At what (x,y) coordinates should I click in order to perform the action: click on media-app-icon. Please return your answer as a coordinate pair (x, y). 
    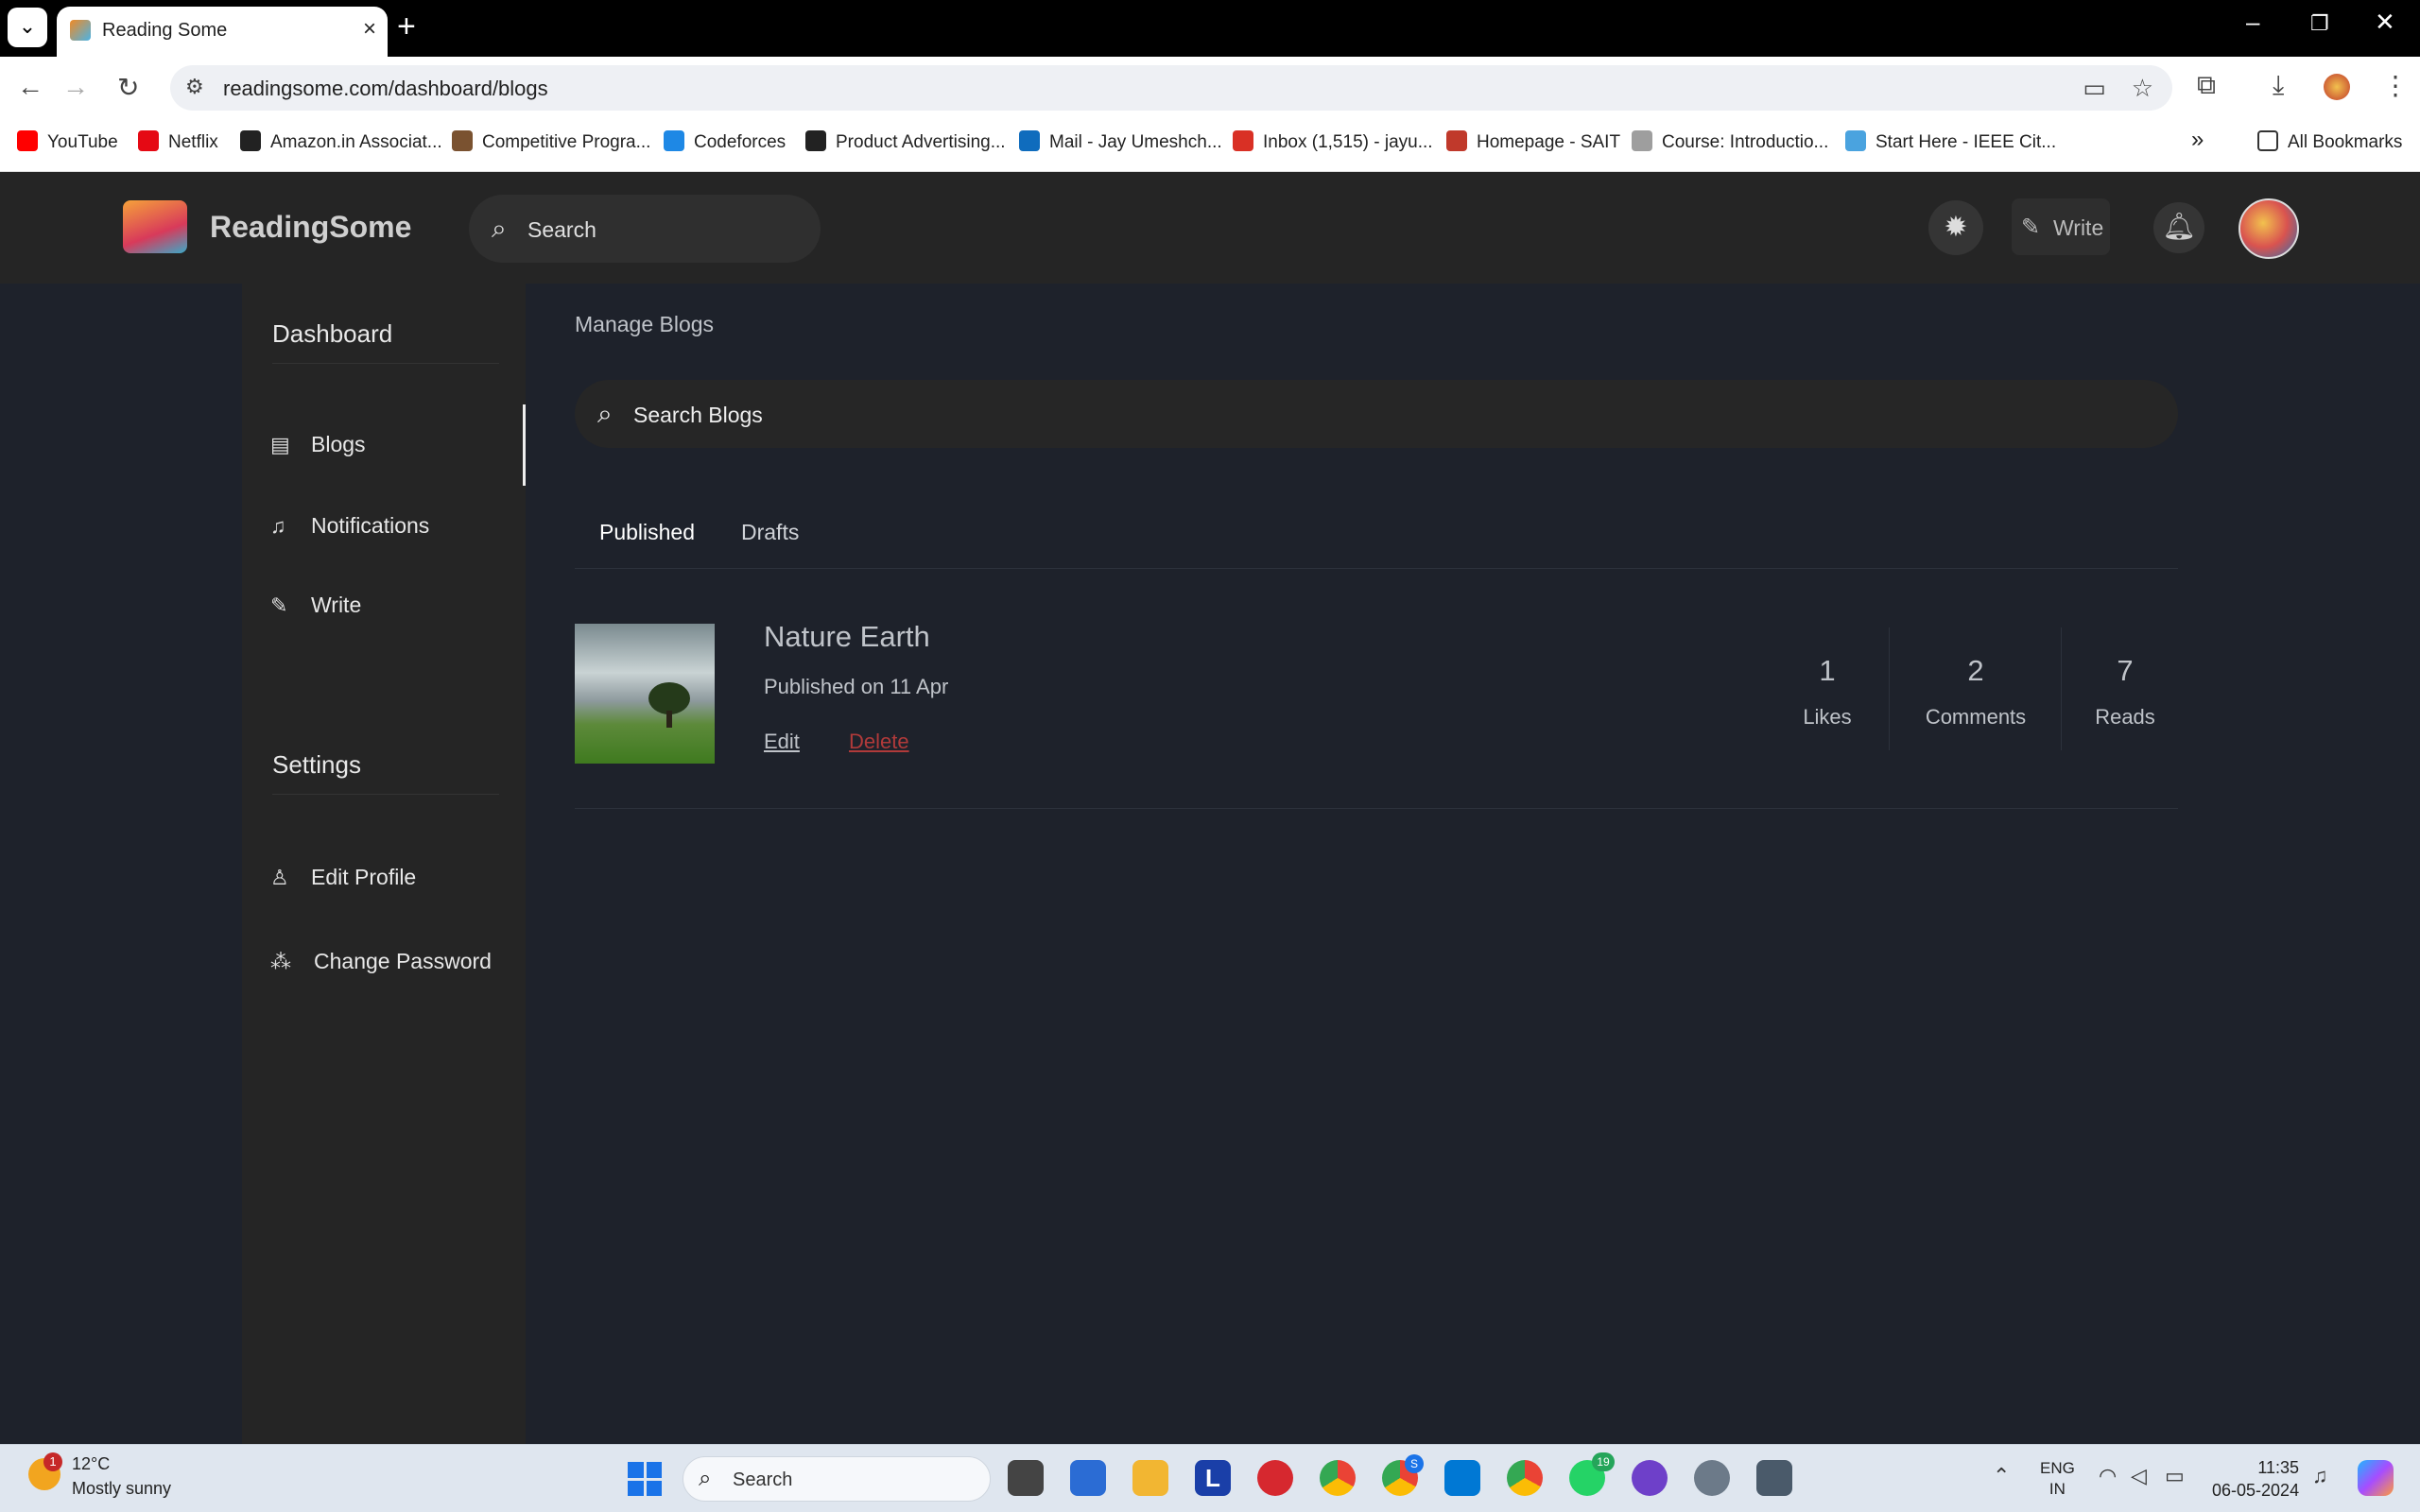
    Looking at the image, I should click on (1275, 1478).